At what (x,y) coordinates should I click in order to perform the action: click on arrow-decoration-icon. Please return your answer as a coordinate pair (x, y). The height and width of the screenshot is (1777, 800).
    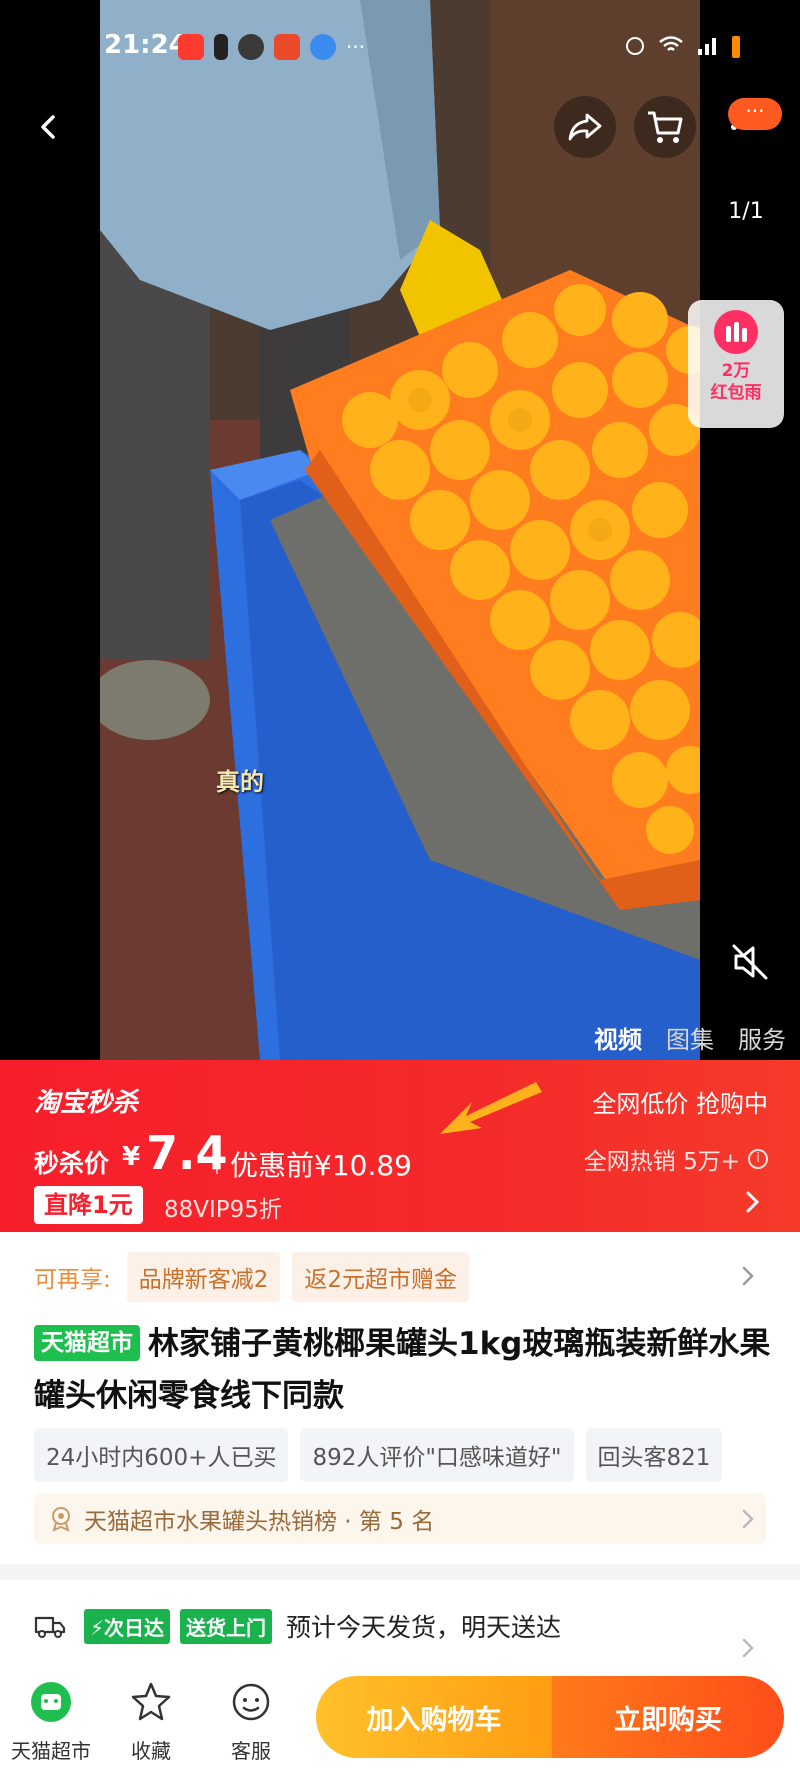
    Looking at the image, I should click on (491, 1108).